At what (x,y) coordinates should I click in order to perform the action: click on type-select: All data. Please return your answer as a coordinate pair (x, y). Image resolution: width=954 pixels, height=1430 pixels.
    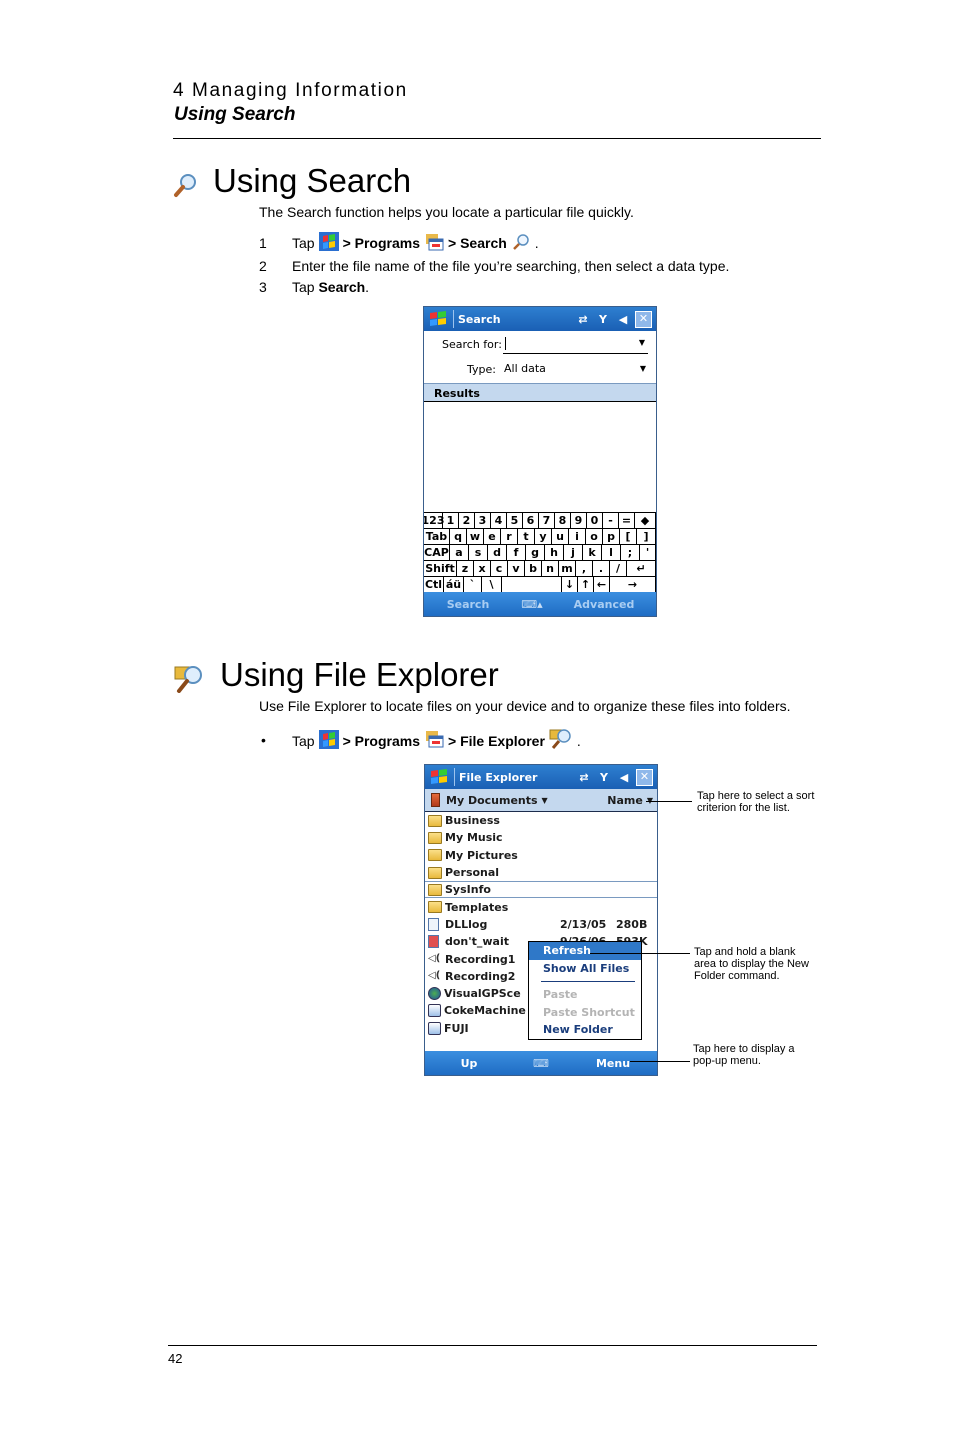
    Looking at the image, I should click on (525, 368).